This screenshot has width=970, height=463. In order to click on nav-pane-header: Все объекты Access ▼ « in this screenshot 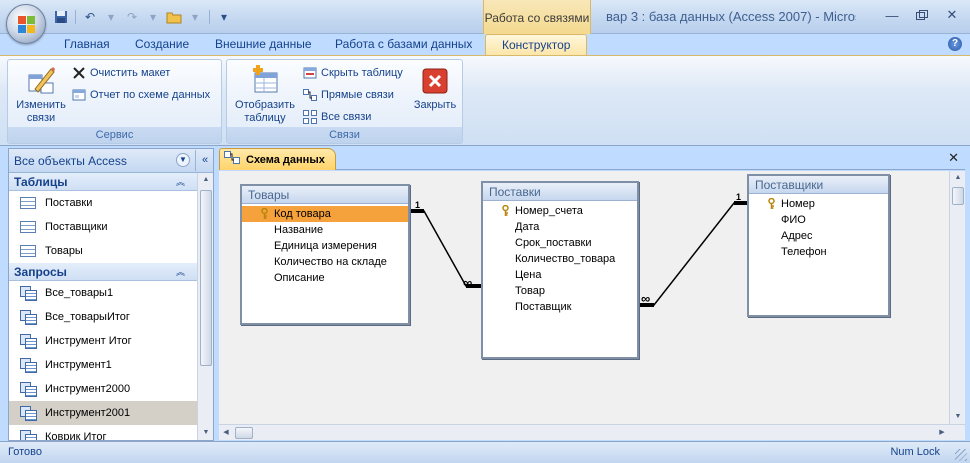, I will do `click(111, 161)`.